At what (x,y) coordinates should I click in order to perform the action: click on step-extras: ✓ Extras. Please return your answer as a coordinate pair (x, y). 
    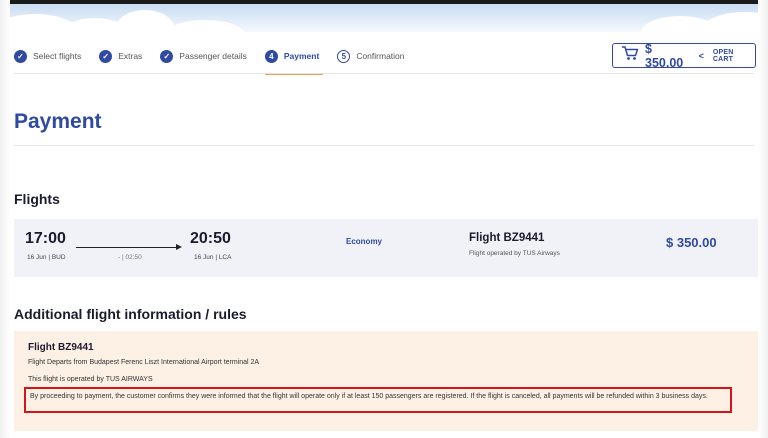
    Looking at the image, I should click on (120, 56).